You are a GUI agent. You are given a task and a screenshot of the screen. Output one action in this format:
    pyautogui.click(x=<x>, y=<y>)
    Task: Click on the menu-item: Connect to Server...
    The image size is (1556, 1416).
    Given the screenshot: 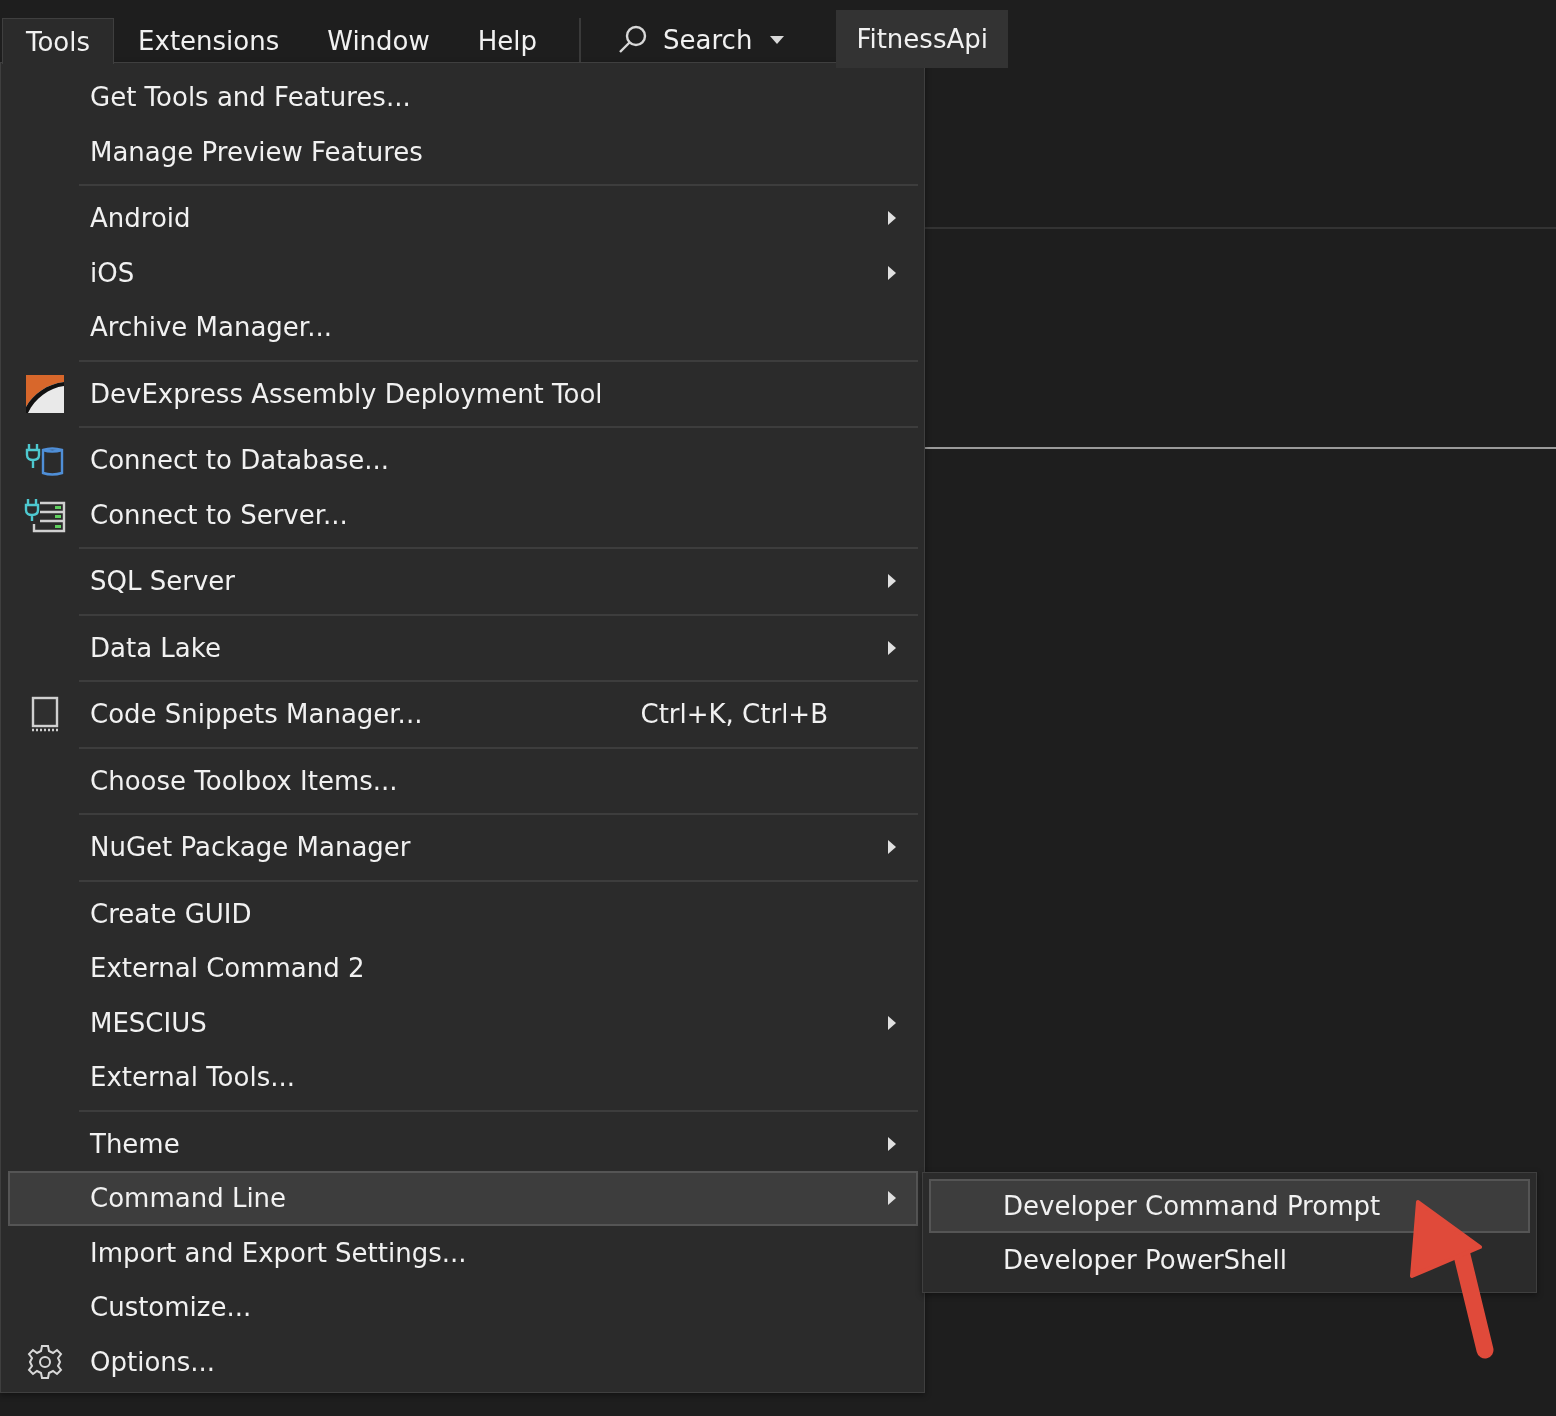 What is the action you would take?
    pyautogui.click(x=463, y=514)
    